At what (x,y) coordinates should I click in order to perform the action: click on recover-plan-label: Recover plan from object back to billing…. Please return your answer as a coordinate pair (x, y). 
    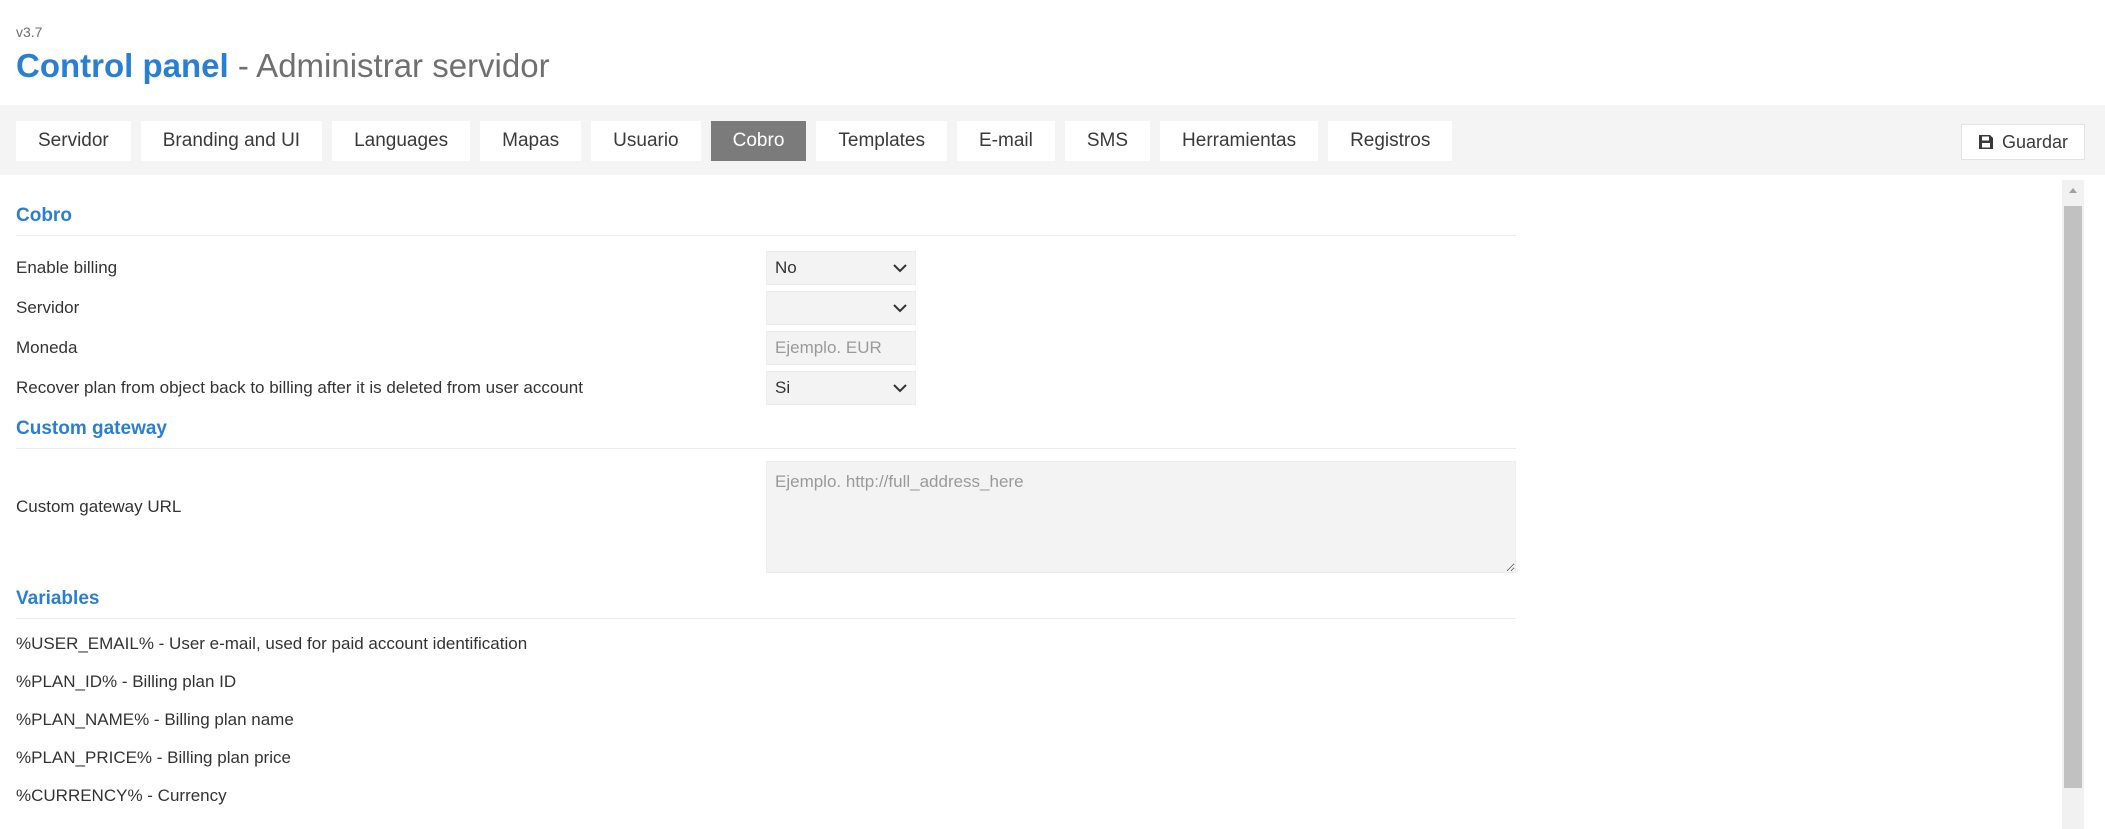
    Looking at the image, I should click on (299, 387).